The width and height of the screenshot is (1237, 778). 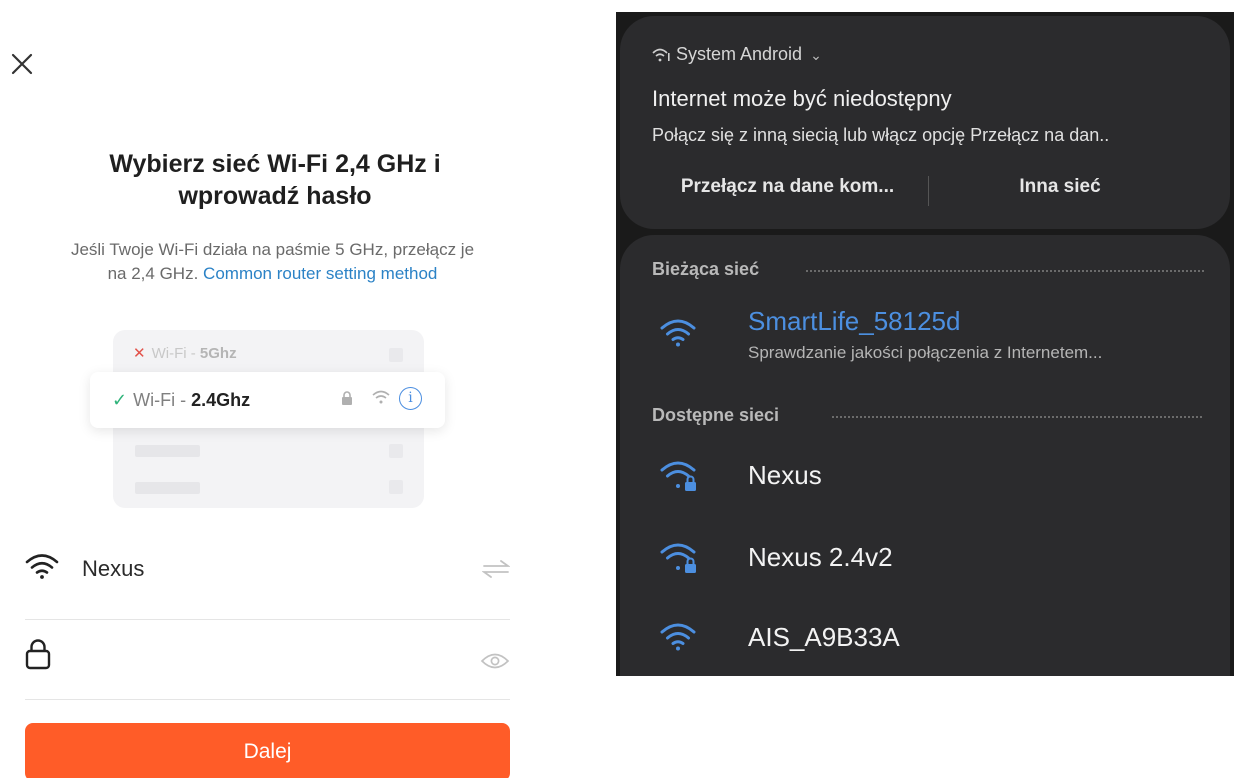 I want to click on available-networks-section: Dostępne sieci, so click(x=927, y=415).